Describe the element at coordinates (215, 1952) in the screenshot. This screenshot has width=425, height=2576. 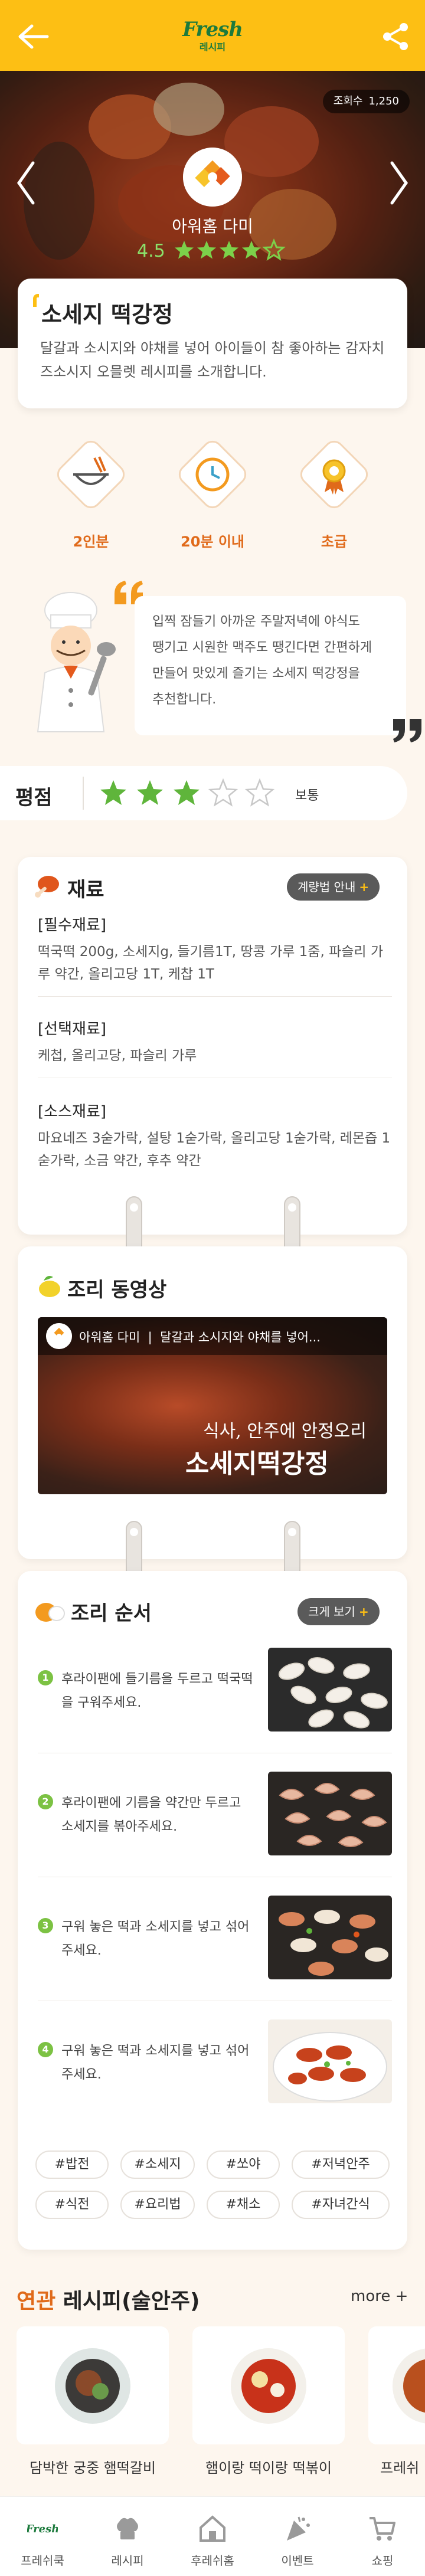
I see `step-item: 3 구워 놓은 떡과 소세지를 넣고 섞어주세요.` at that location.